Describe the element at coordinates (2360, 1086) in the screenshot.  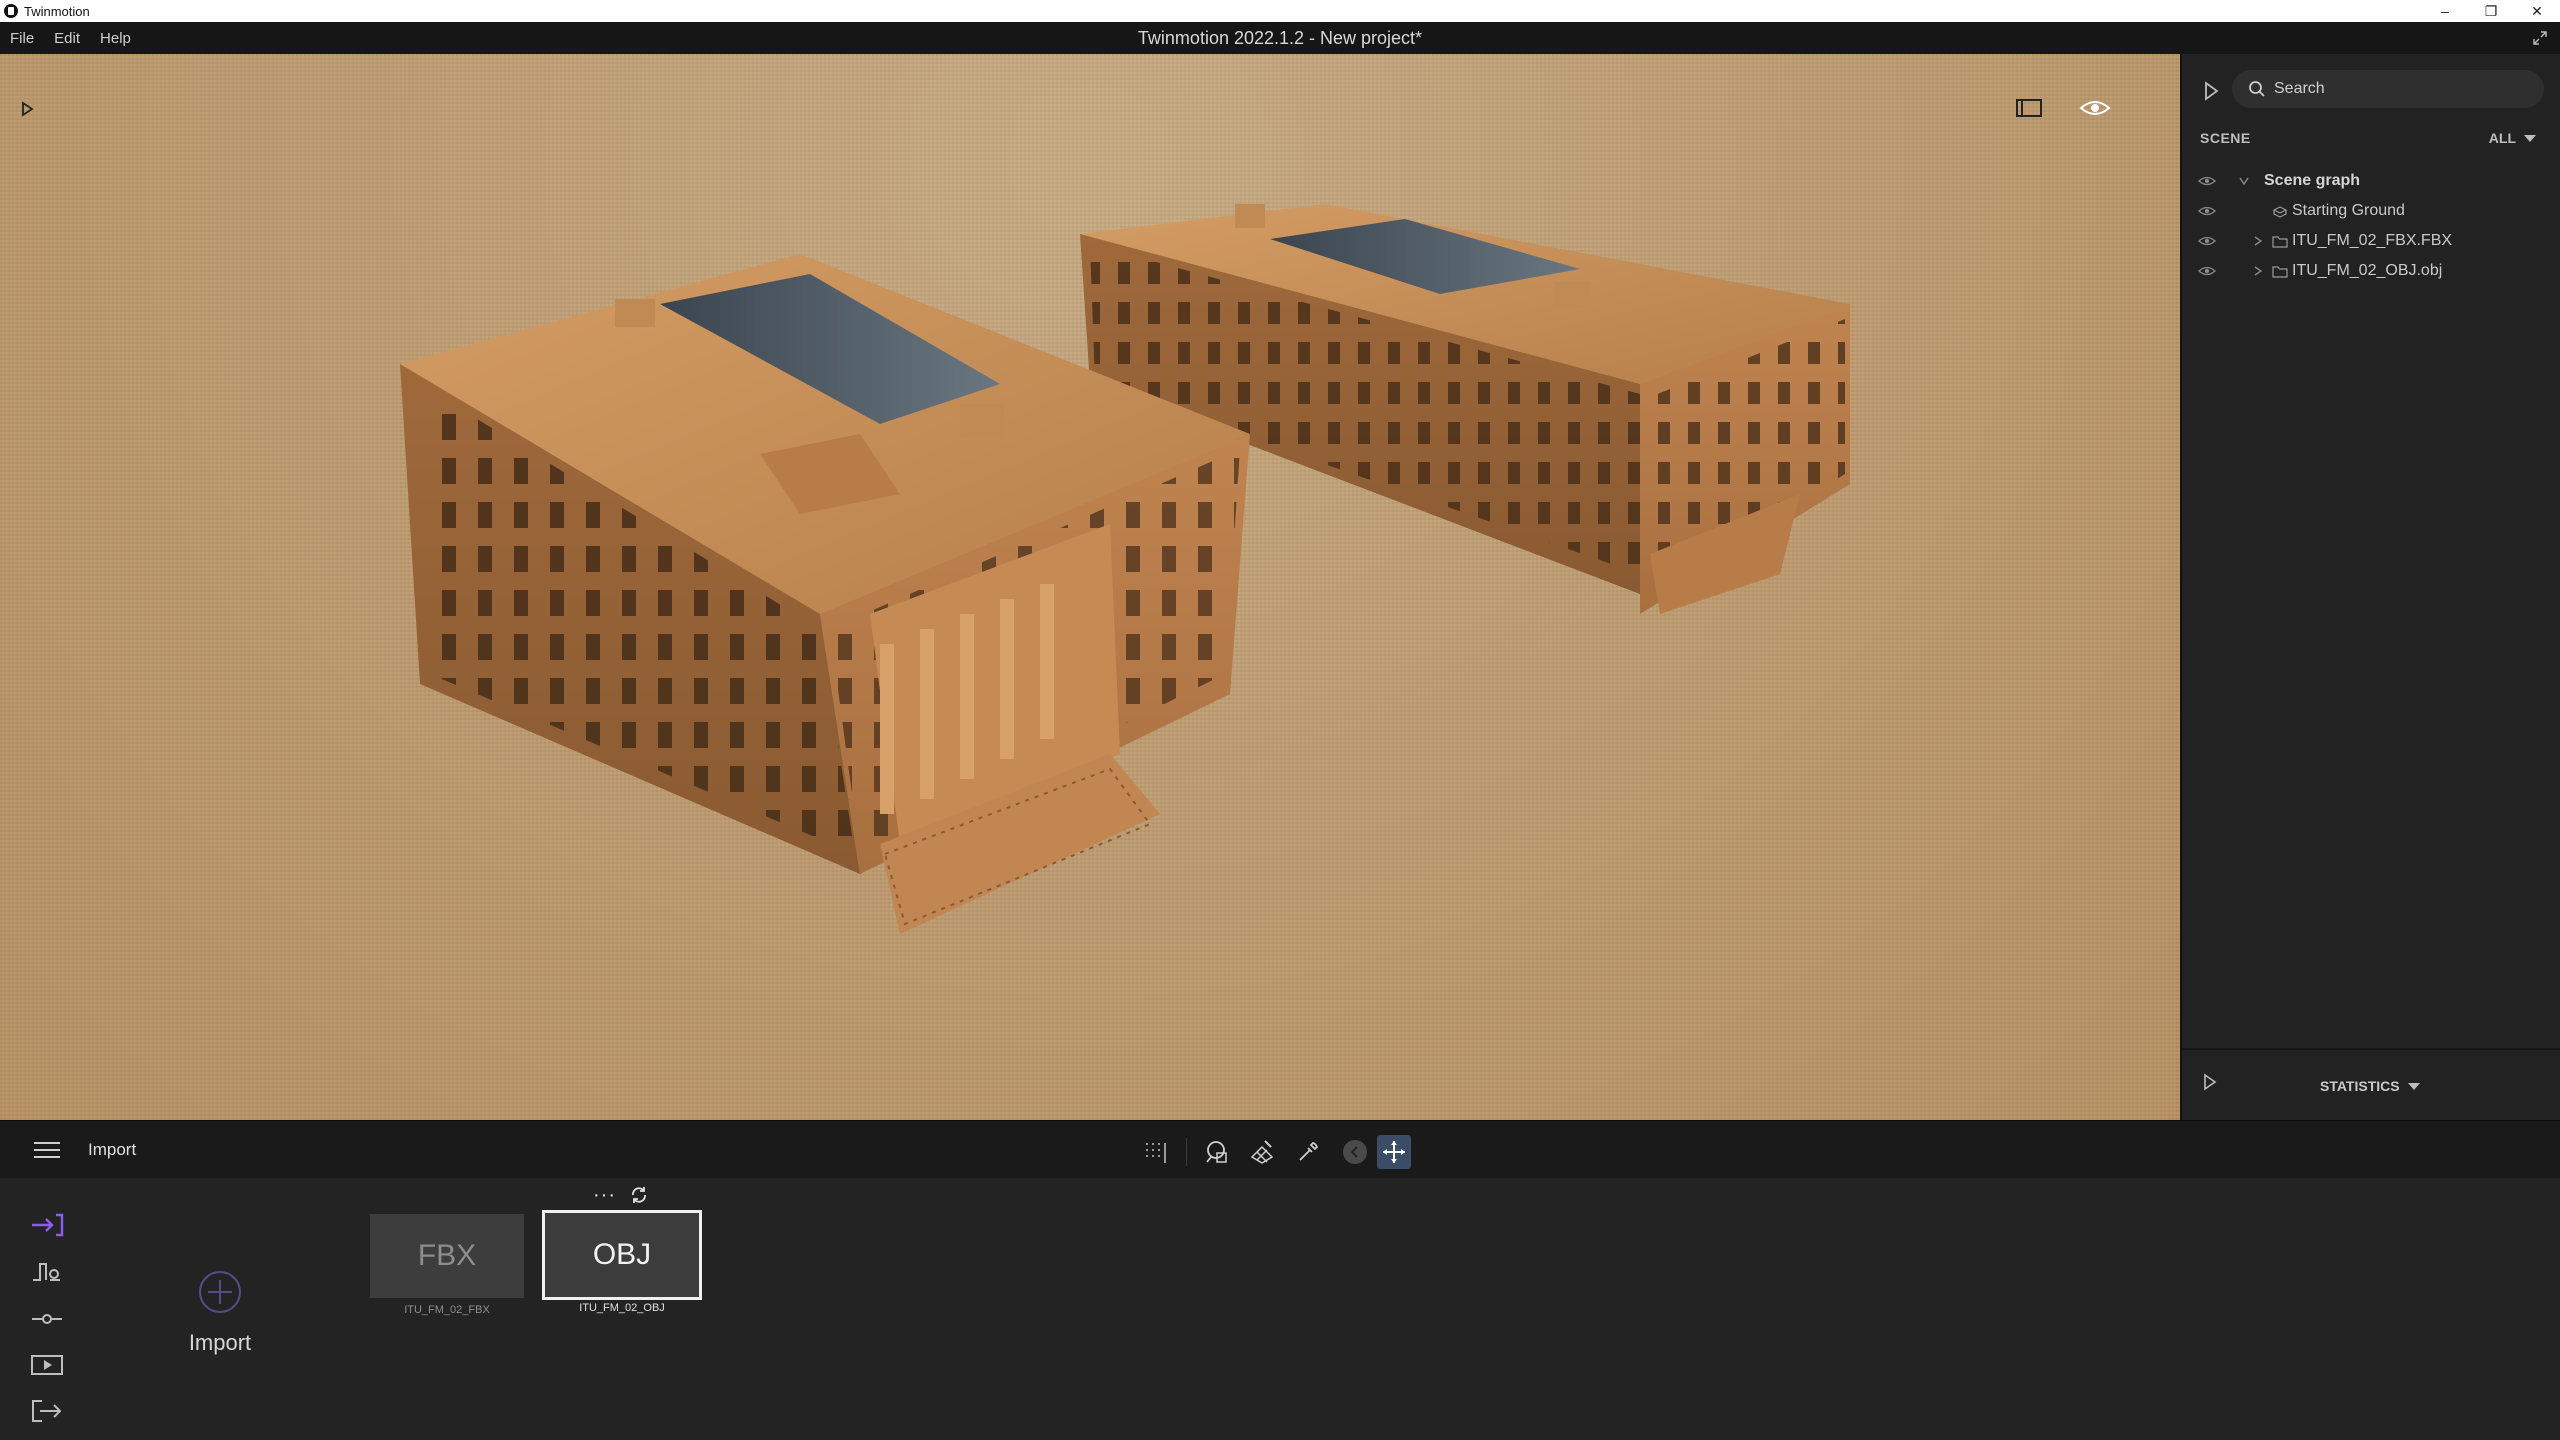
I see `statistics-label: STATISTICS` at that location.